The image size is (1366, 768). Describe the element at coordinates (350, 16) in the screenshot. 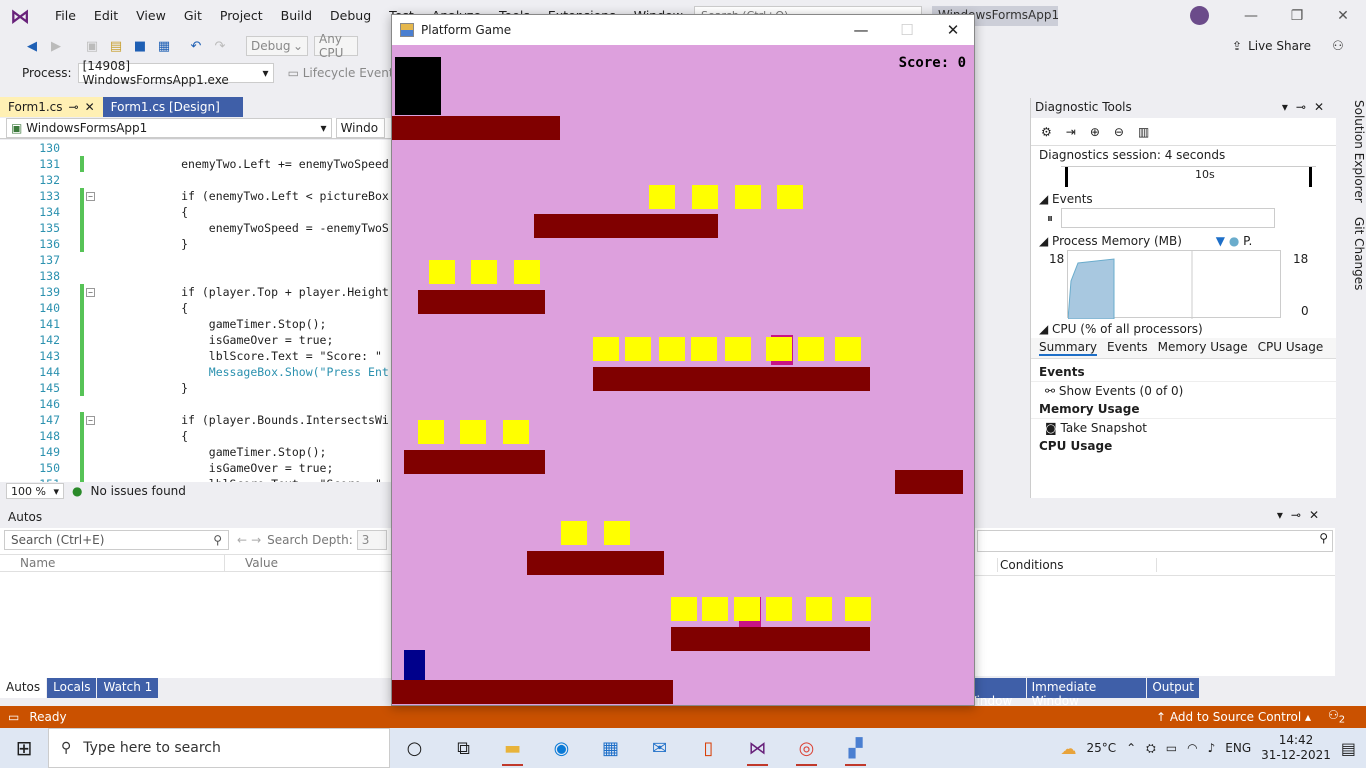

I see `menu-debug: Debug` at that location.